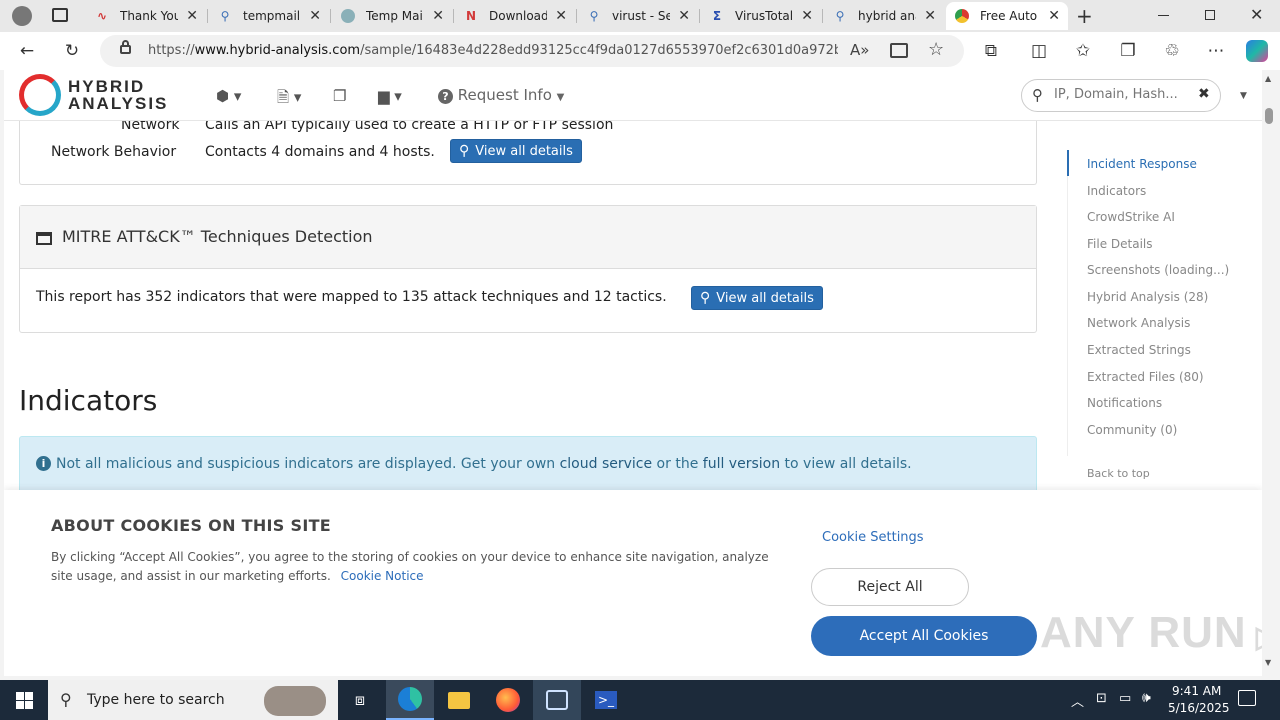 This screenshot has height=720, width=1280. I want to click on volume-tray-icon: 🕪, so click(1146, 698).